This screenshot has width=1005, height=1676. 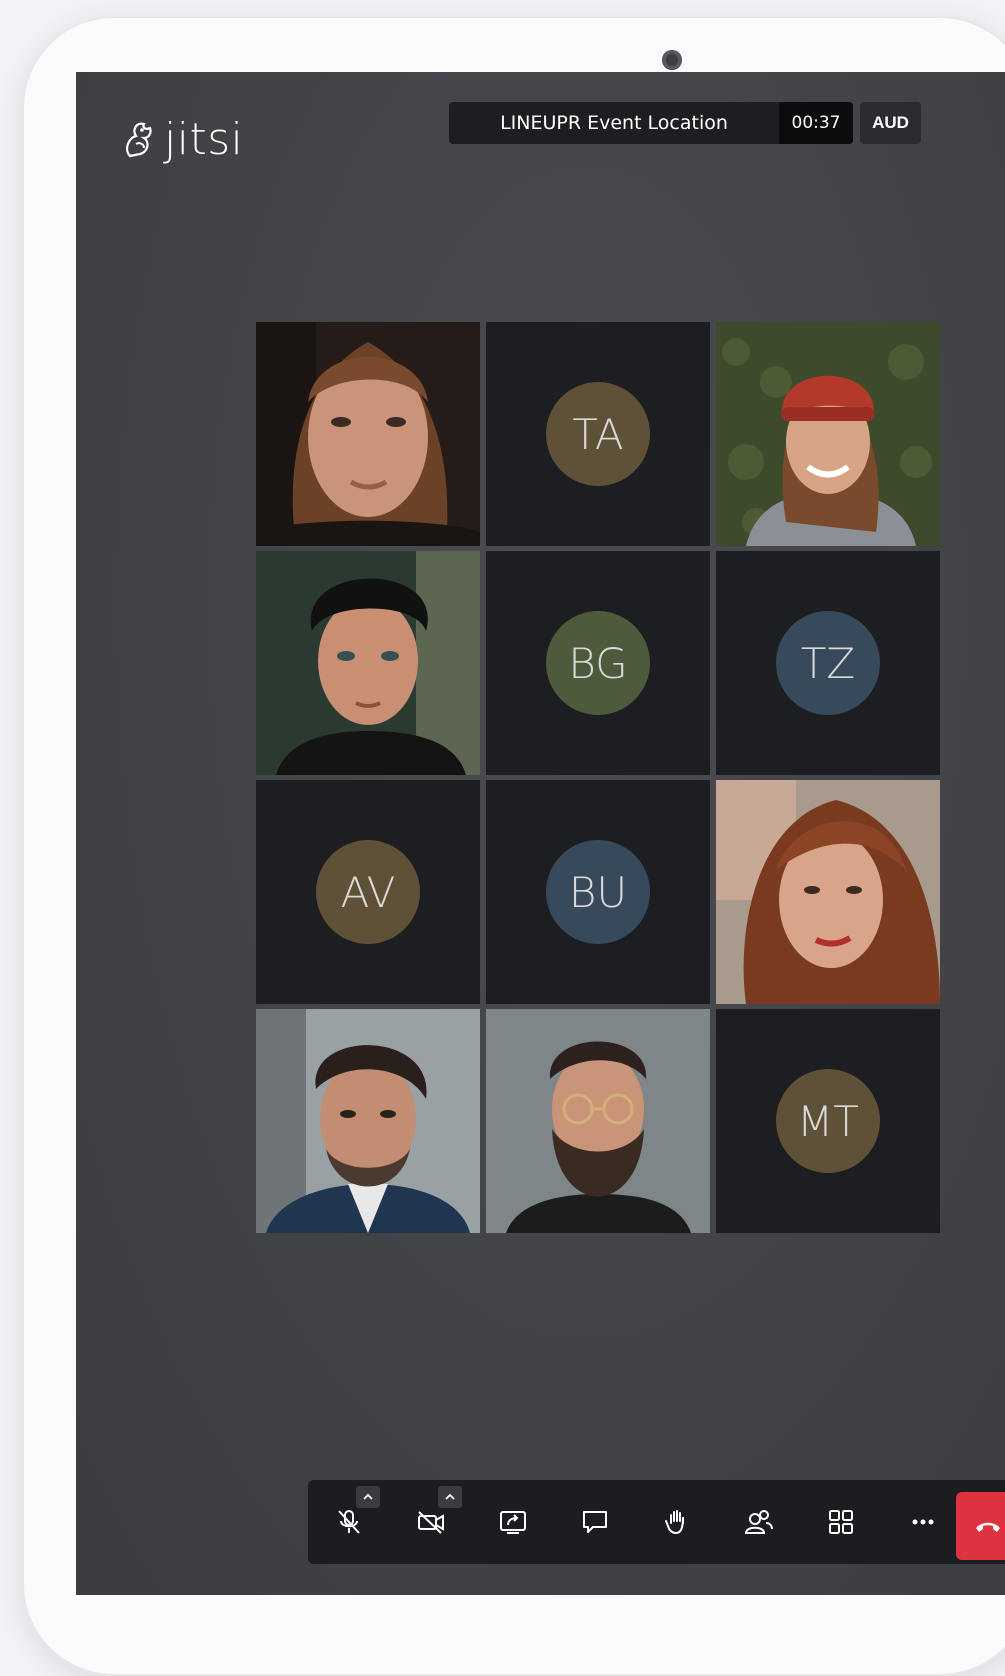 I want to click on raise-hand-button, so click(x=677, y=1522).